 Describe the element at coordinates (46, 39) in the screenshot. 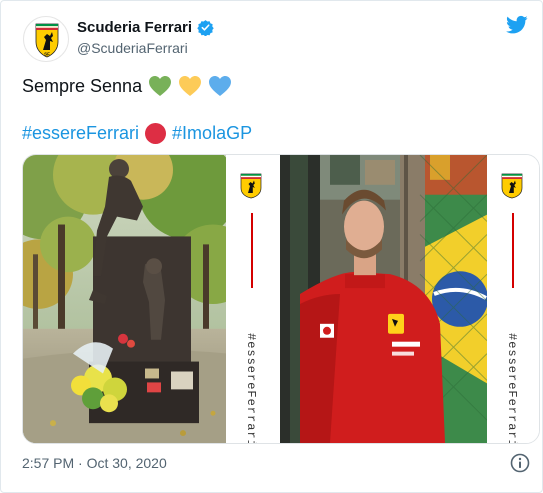

I see `avatar: SF` at that location.